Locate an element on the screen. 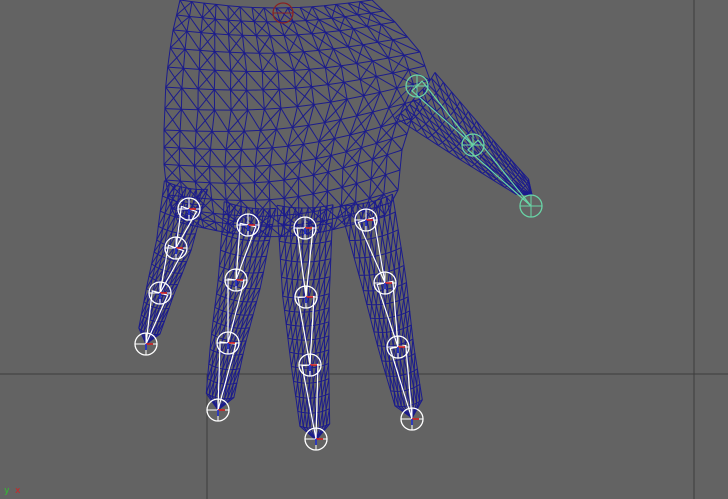 The width and height of the screenshot is (728, 499). mesh-ring is located at coordinates (246, 334).